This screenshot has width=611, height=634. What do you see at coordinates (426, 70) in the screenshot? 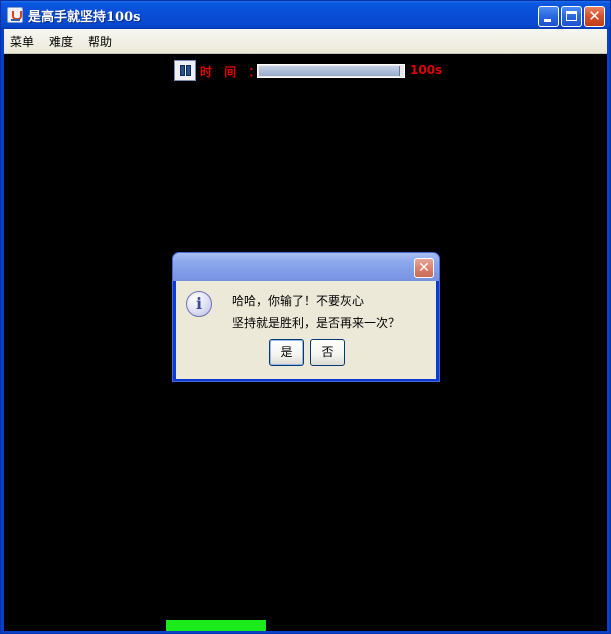
I see `time-value: 100s` at bounding box center [426, 70].